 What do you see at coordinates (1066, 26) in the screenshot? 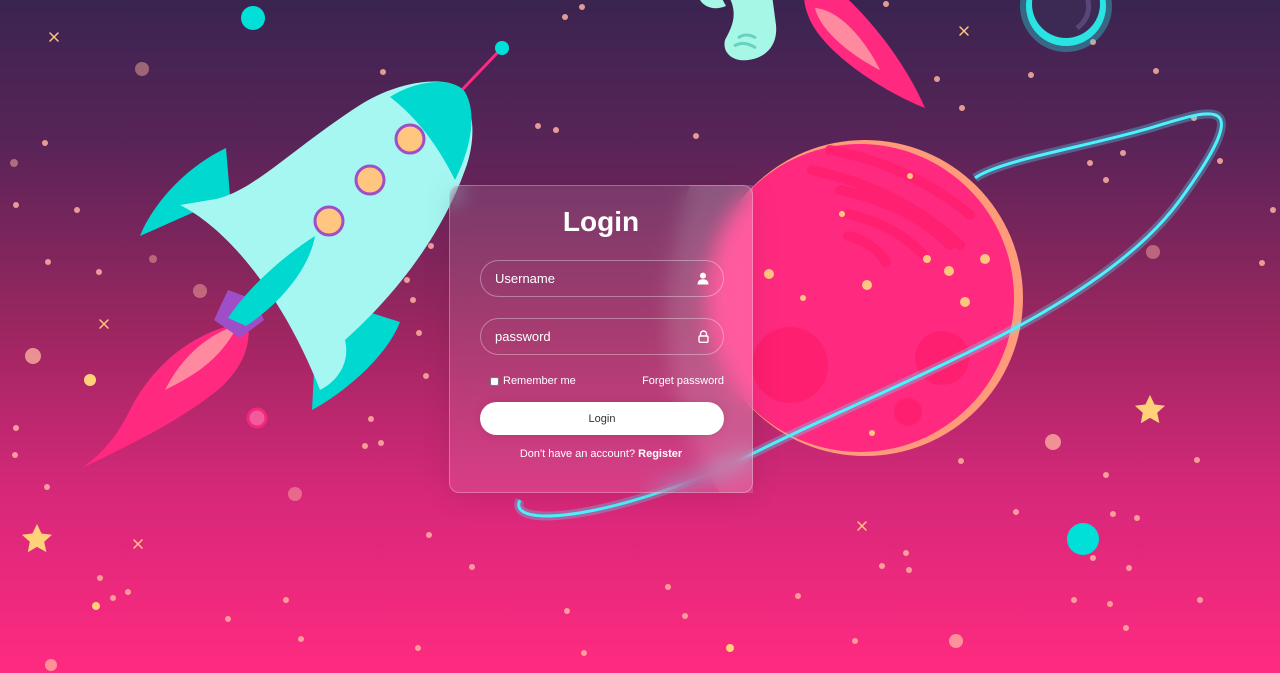
I see `portal` at bounding box center [1066, 26].